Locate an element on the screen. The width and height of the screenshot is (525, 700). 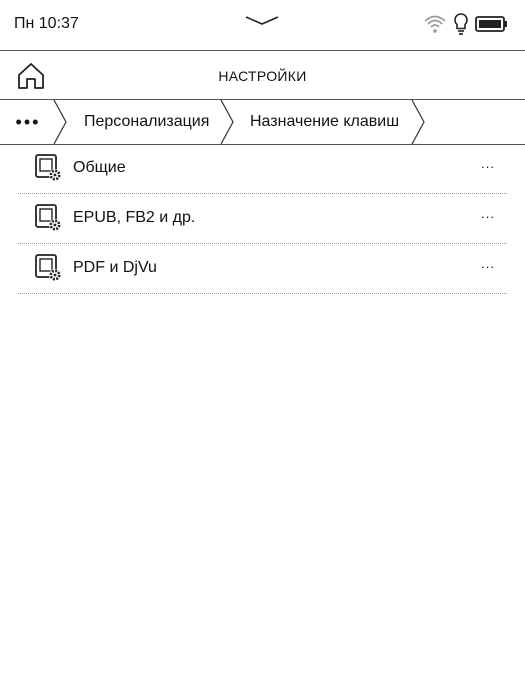
title-bar: НАСТРОЙКИ is located at coordinates (262, 75).